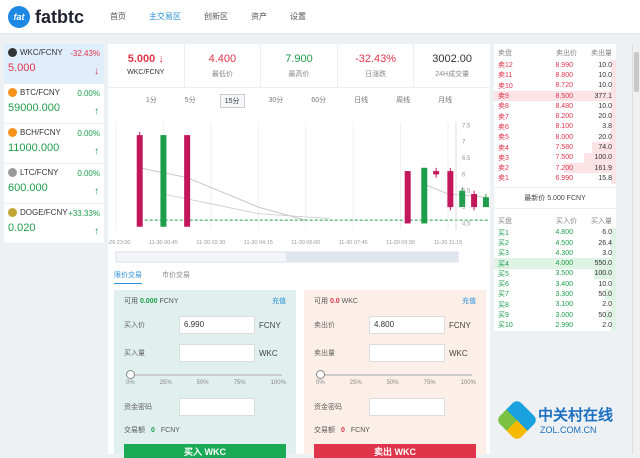  What do you see at coordinates (54, 104) in the screenshot?
I see `market-item: BTC/FCNY 0.00% 59000.000 ↑` at bounding box center [54, 104].